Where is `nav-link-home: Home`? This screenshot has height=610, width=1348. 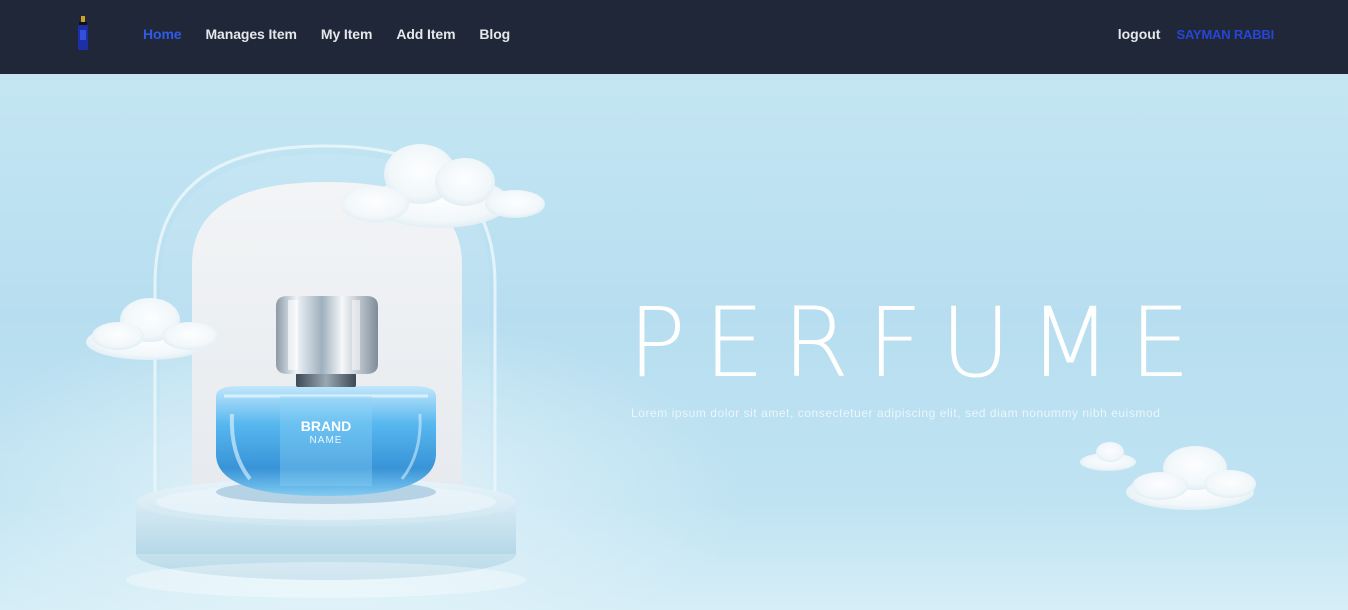
nav-link-home: Home is located at coordinates (162, 34).